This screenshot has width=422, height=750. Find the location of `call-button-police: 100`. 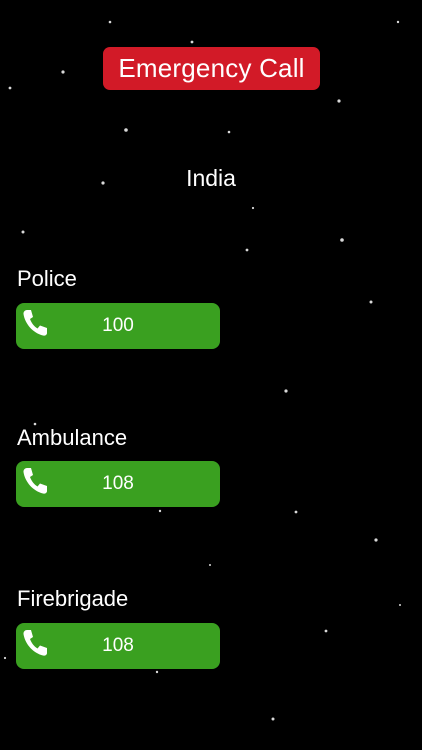

call-button-police: 100 is located at coordinates (118, 326).